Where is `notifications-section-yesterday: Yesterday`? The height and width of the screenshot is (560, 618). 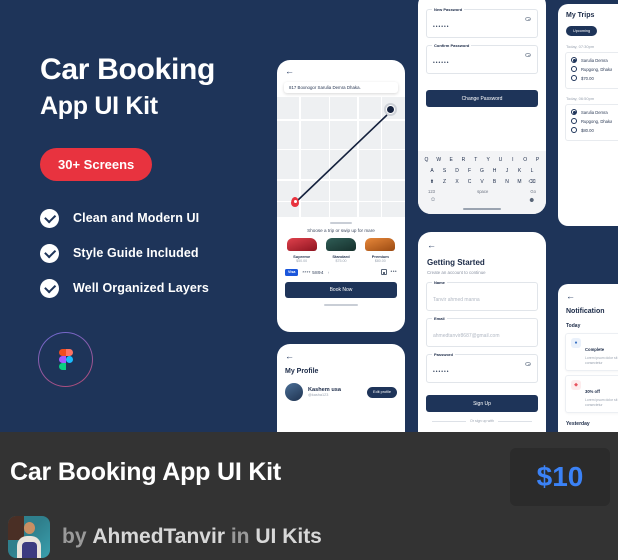 notifications-section-yesterday: Yesterday is located at coordinates (578, 424).